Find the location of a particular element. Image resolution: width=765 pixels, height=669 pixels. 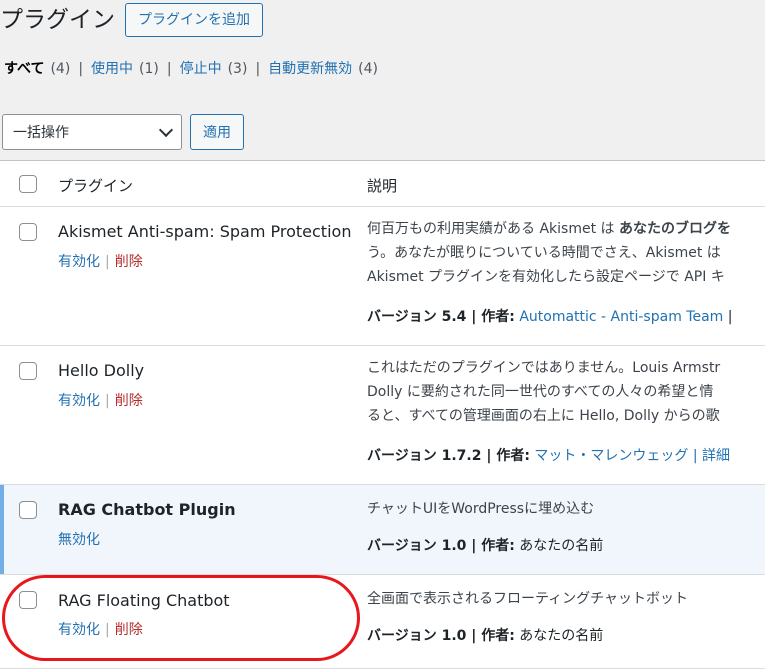

plugin-name: Hello Dolly is located at coordinates (101, 370).